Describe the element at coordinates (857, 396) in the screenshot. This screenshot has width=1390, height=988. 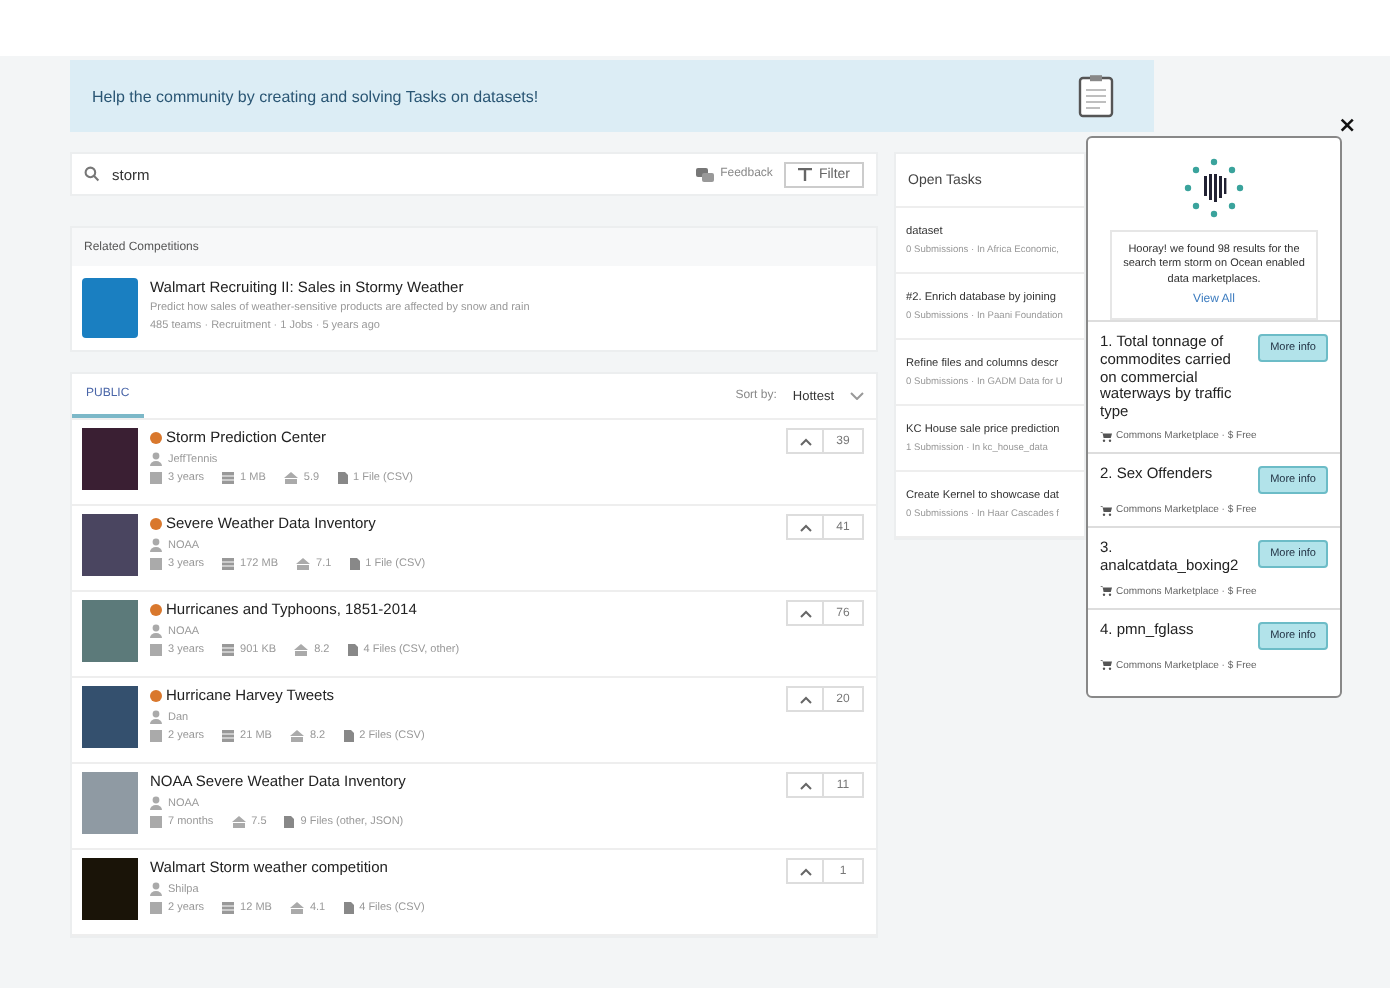
I see `chevron-down-icon` at that location.